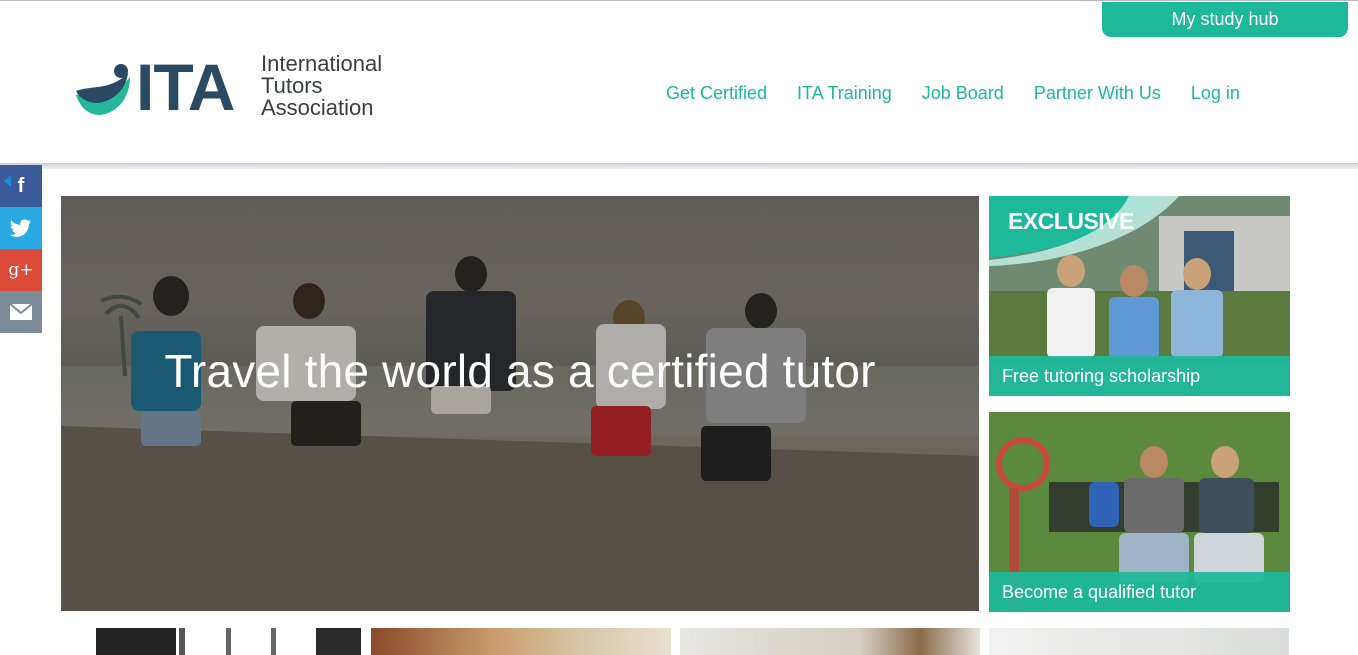  What do you see at coordinates (228, 641) in the screenshot?
I see `thumbnail-1-photo` at bounding box center [228, 641].